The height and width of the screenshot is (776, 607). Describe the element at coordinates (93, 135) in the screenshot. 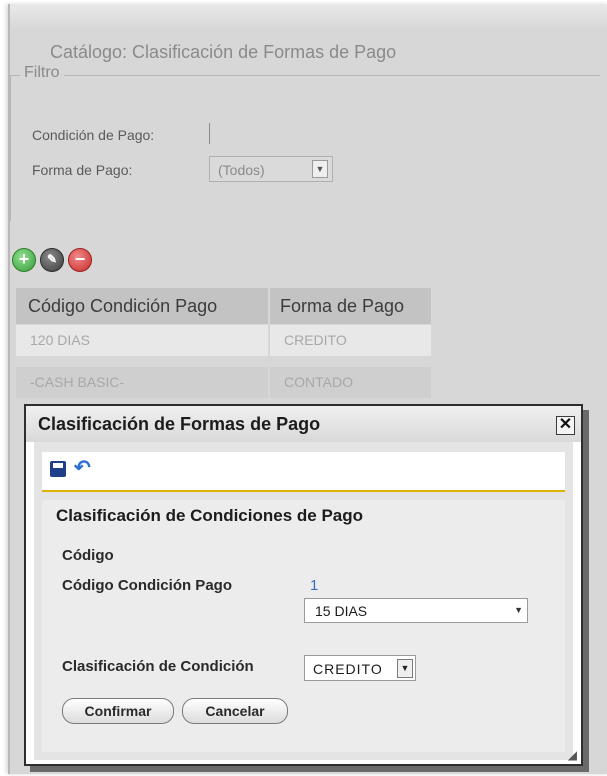

I see `condition-label: Condición de Pago:` at that location.